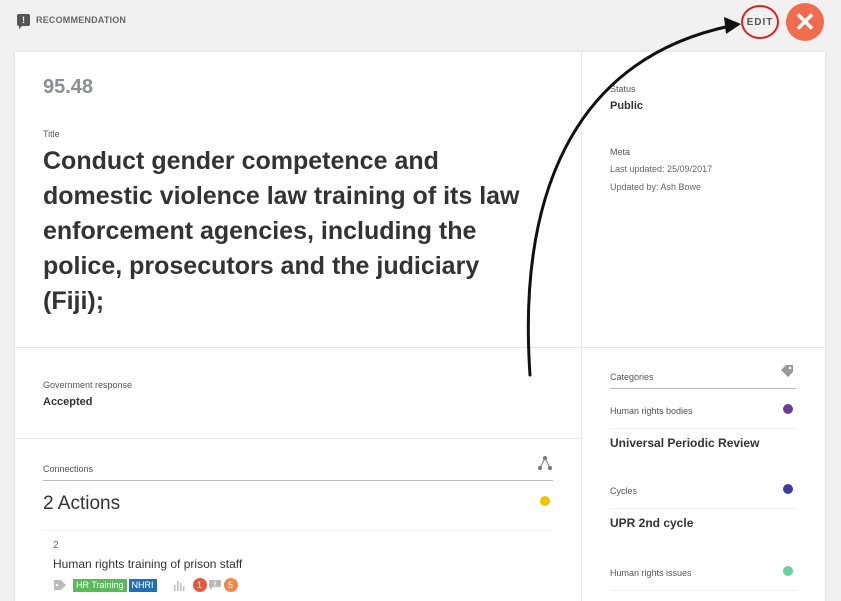  What do you see at coordinates (632, 377) in the screenshot?
I see `categories-label: Categories` at bounding box center [632, 377].